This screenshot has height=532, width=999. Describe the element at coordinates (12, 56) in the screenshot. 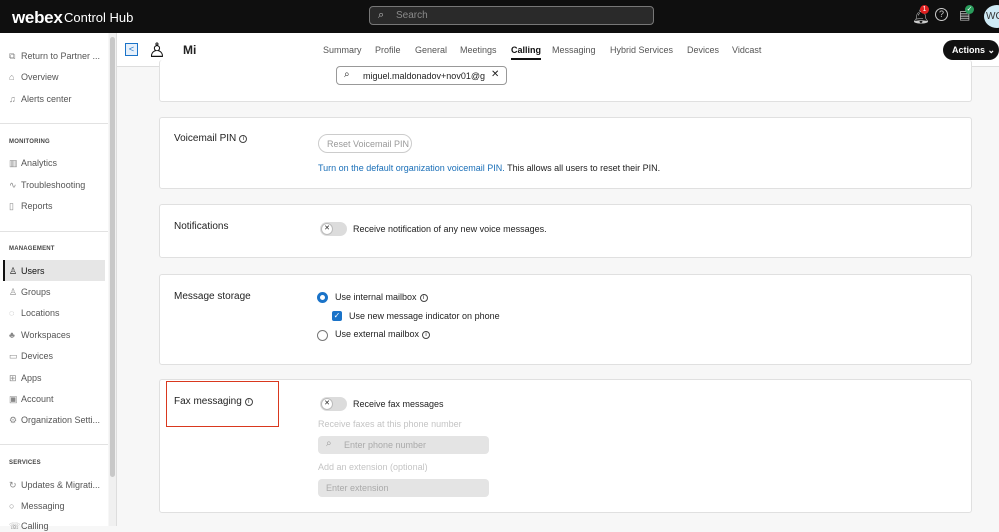

I see `external-link-icon: ⧉` at that location.